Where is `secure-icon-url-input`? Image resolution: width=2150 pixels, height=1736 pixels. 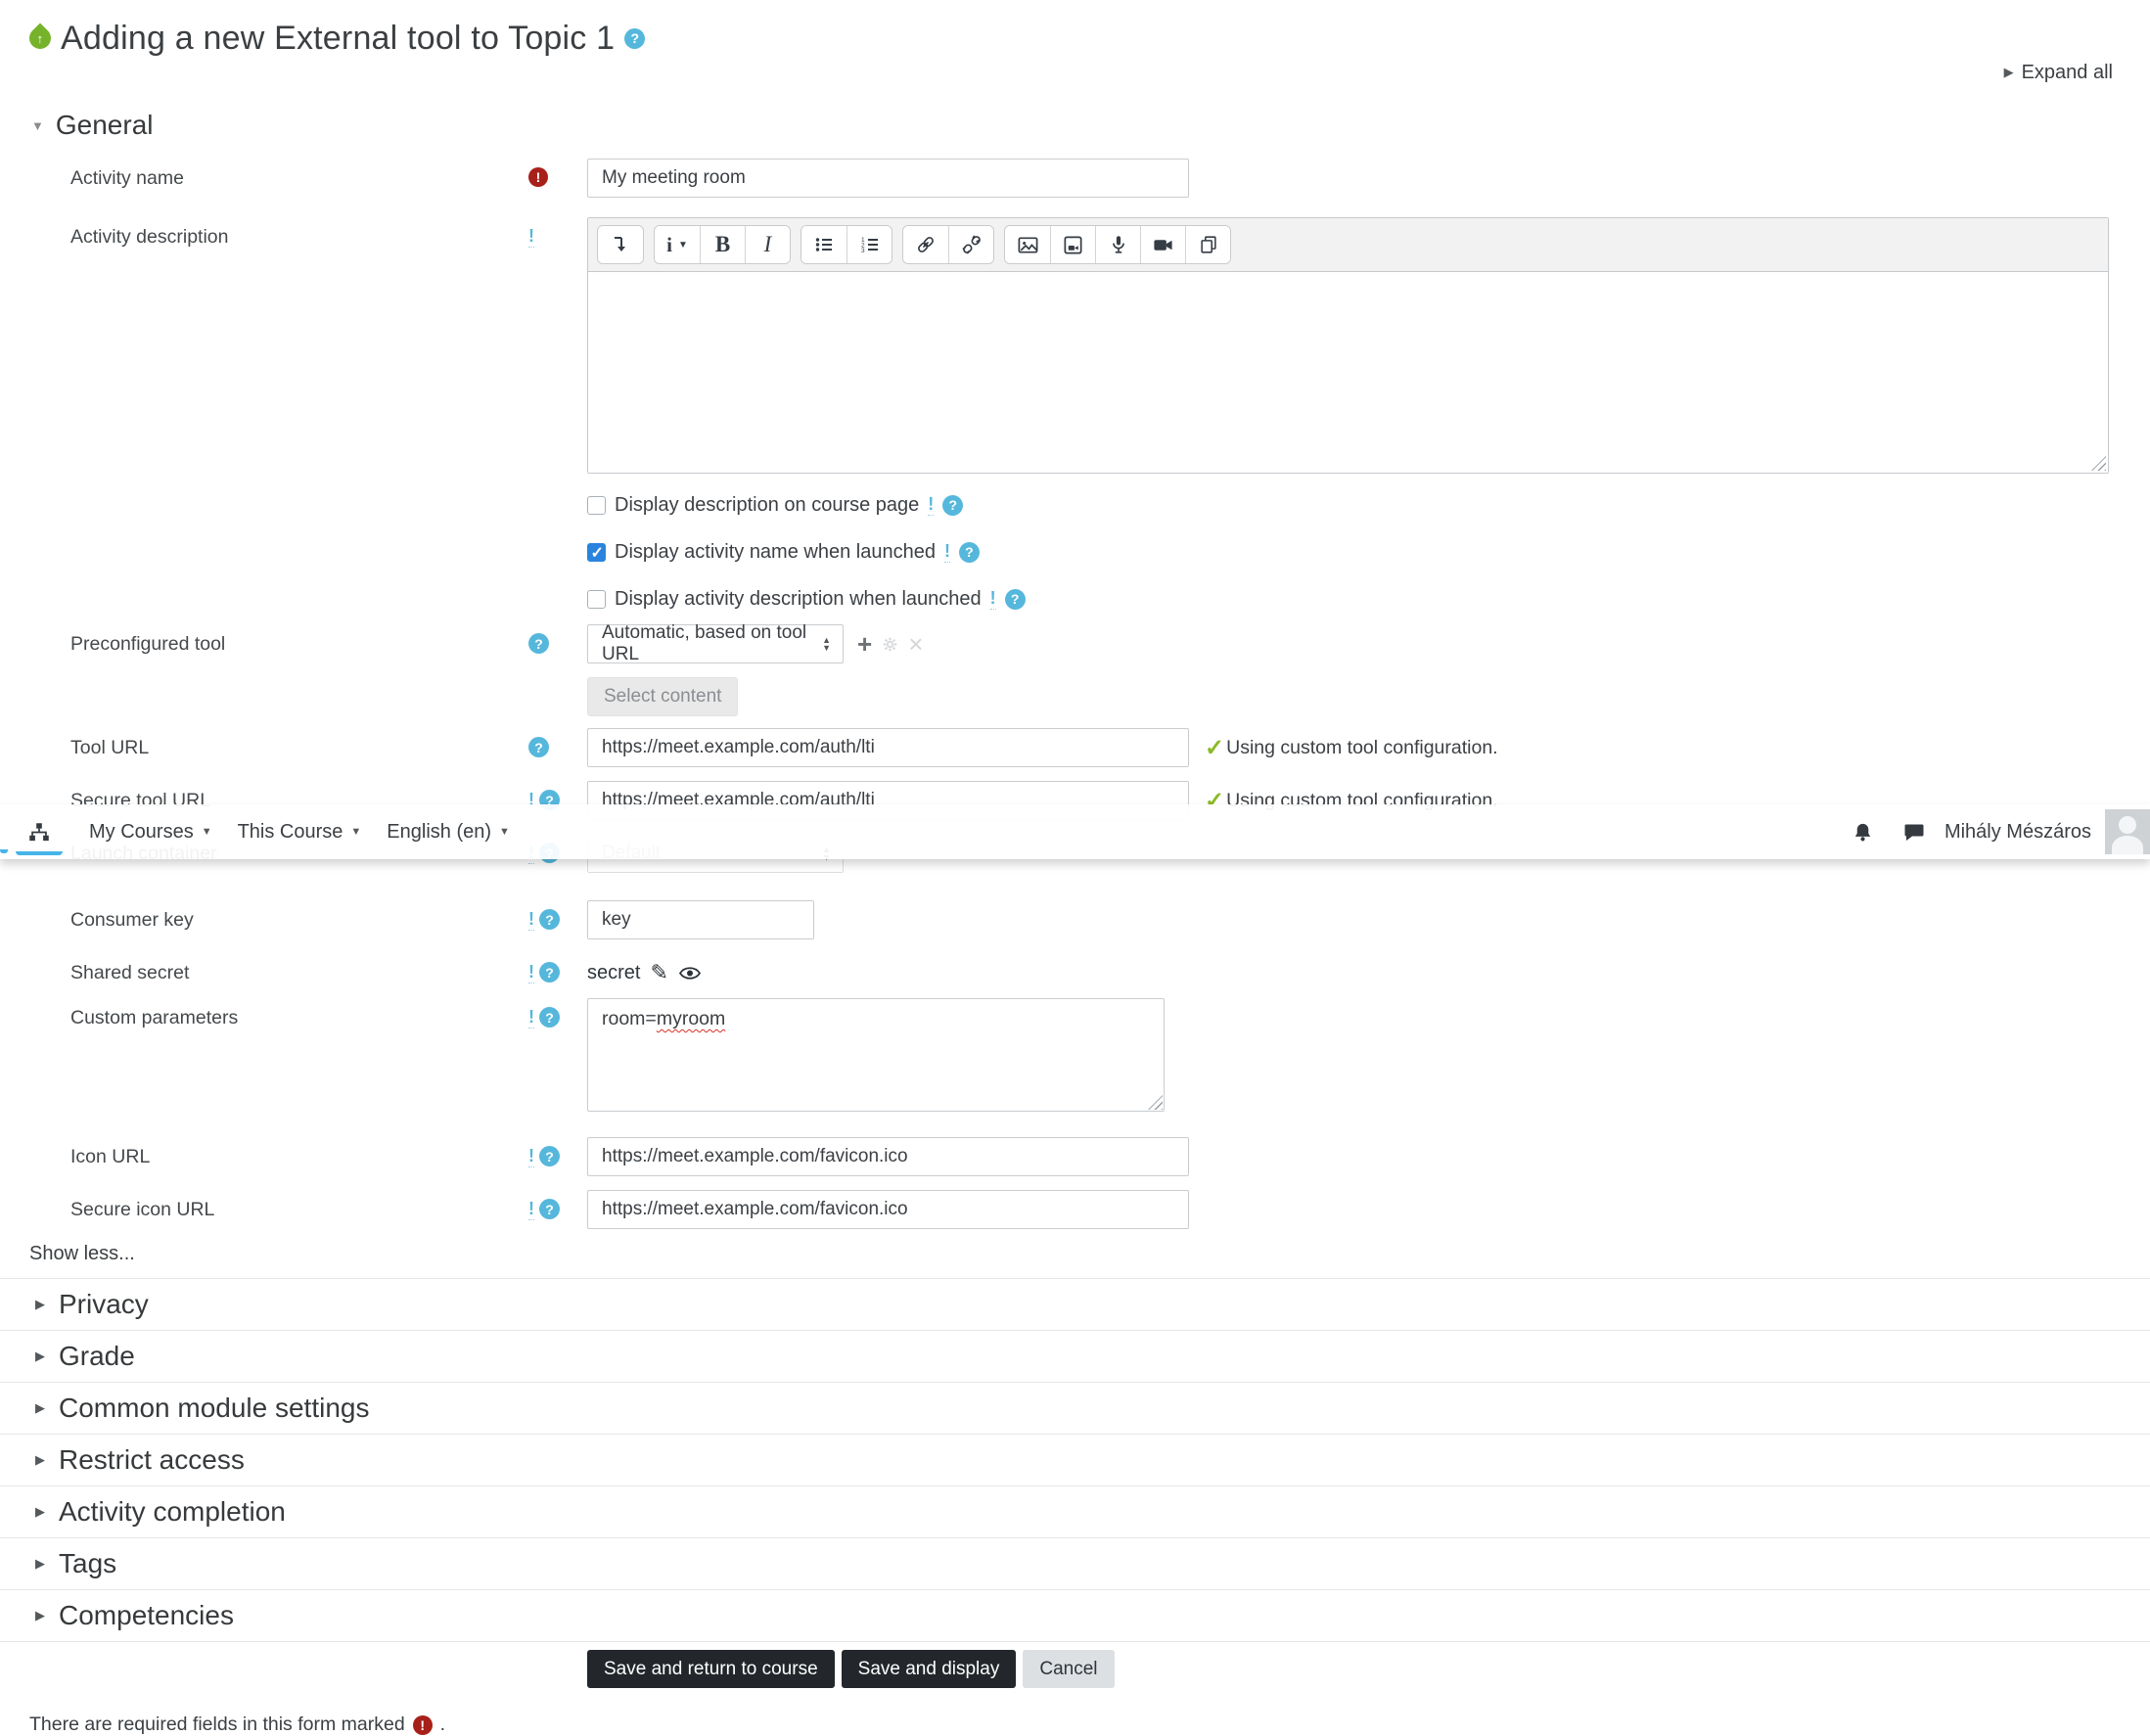 secure-icon-url-input is located at coordinates (888, 1209).